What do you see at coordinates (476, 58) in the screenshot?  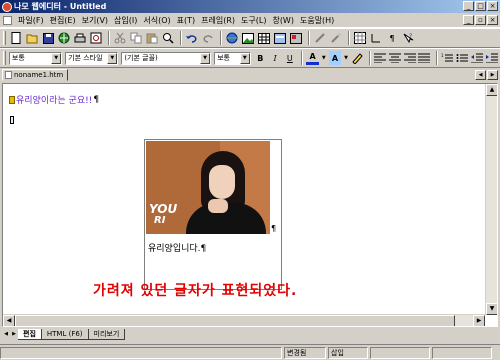 I see `outdent-icon` at bounding box center [476, 58].